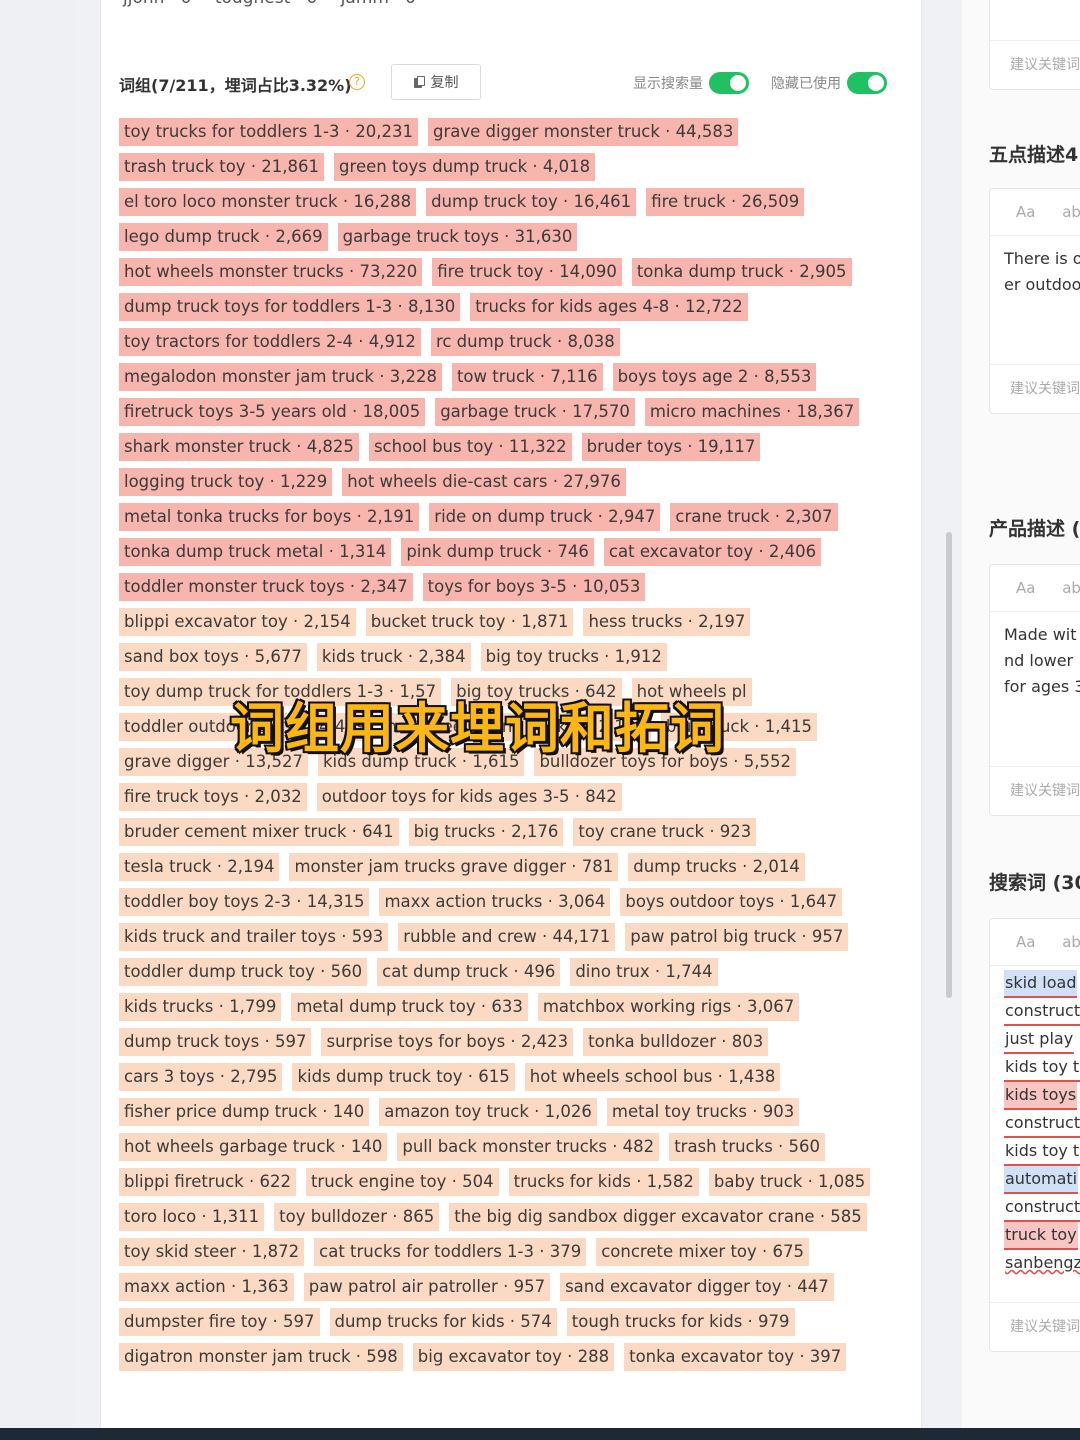 The height and width of the screenshot is (1440, 1080). What do you see at coordinates (212, 1252) in the screenshot?
I see `keyword-chip: toy skid steer · 1,872` at bounding box center [212, 1252].